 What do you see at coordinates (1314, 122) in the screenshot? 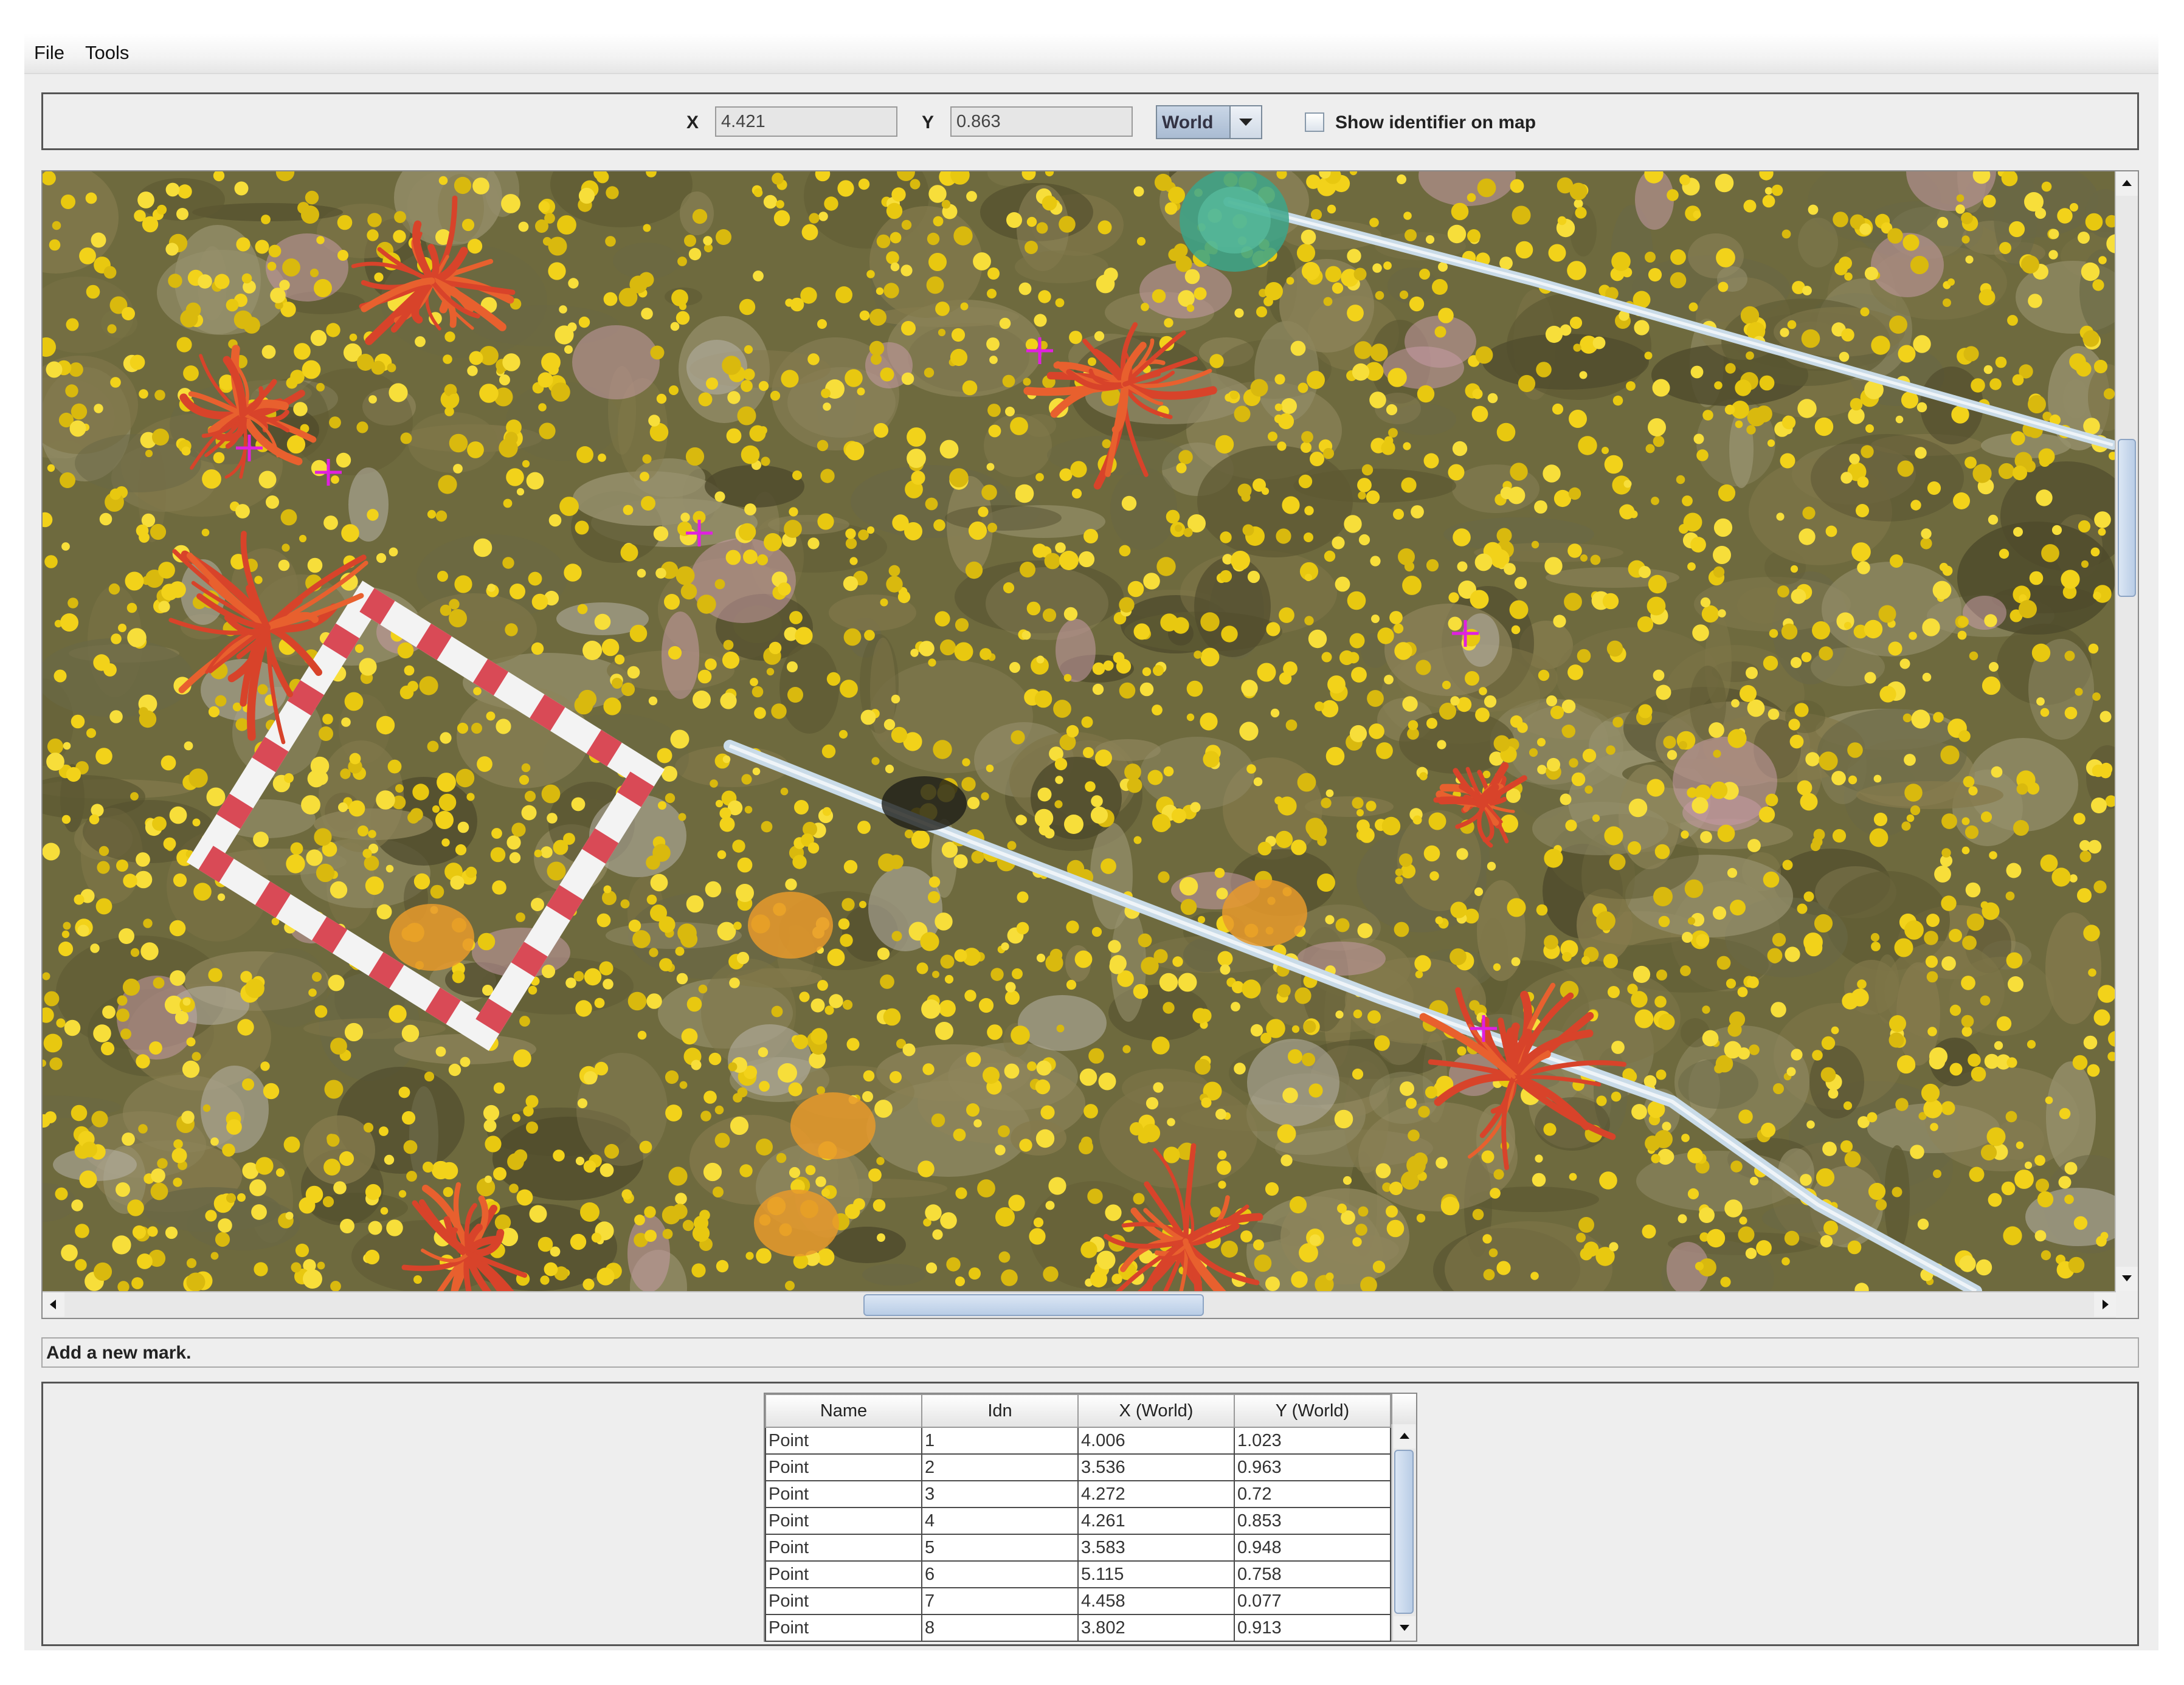
I see `show-identifier-checkbox` at bounding box center [1314, 122].